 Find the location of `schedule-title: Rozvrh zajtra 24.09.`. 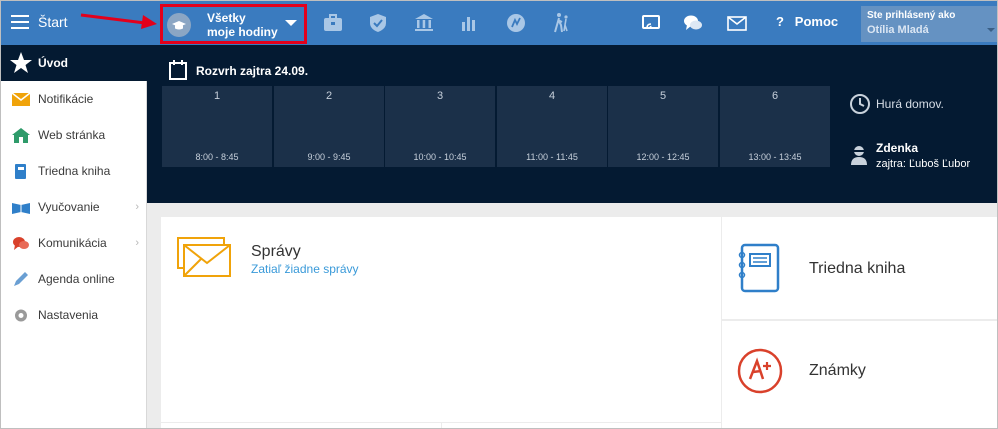

schedule-title: Rozvrh zajtra 24.09. is located at coordinates (252, 71).